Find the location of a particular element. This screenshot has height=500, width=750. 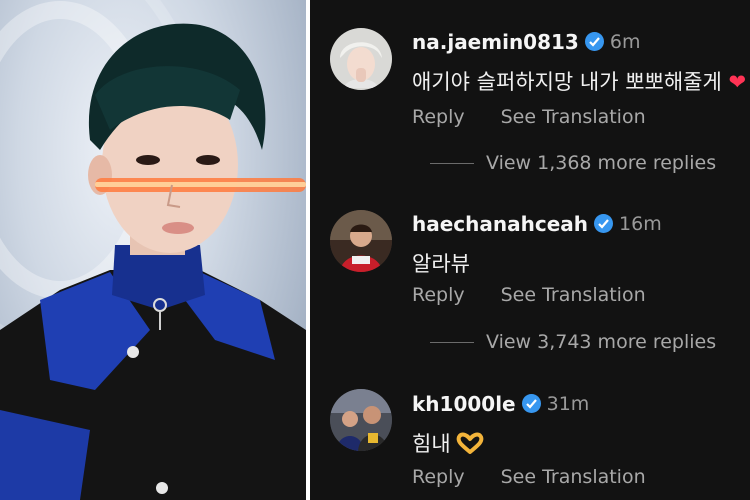

comment-text: 알라뷰 is located at coordinates (441, 264).